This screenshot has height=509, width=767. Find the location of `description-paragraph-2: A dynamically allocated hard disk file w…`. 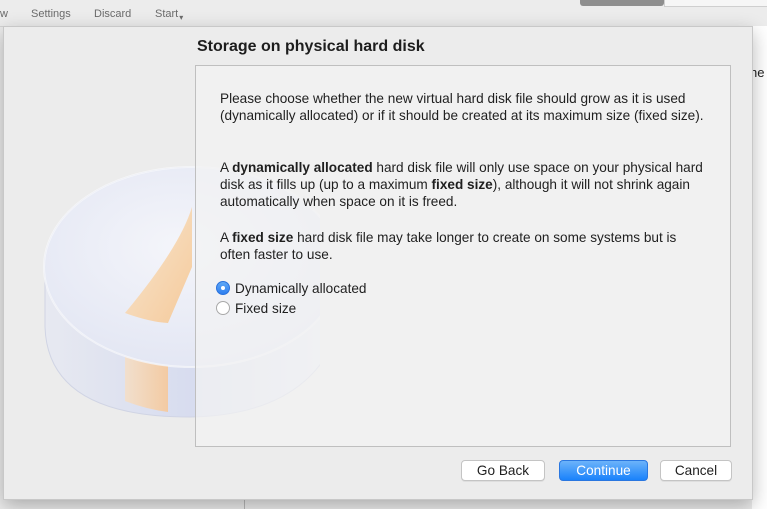

description-paragraph-2: A dynamically allocated hard disk file w… is located at coordinates (465, 184).